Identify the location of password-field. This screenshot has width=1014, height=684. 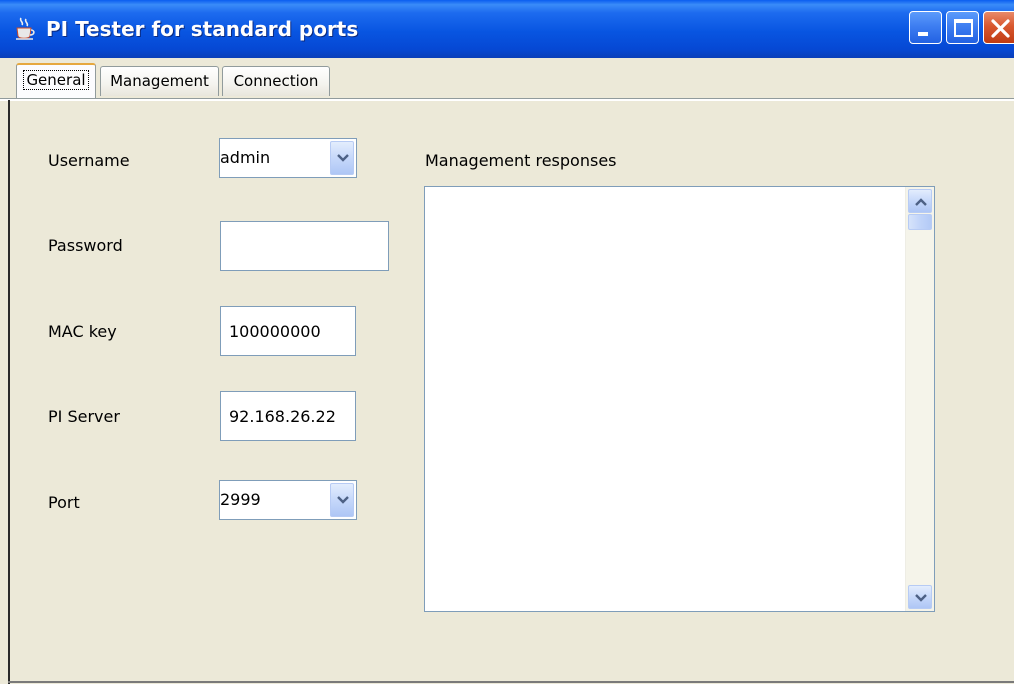
(304, 246).